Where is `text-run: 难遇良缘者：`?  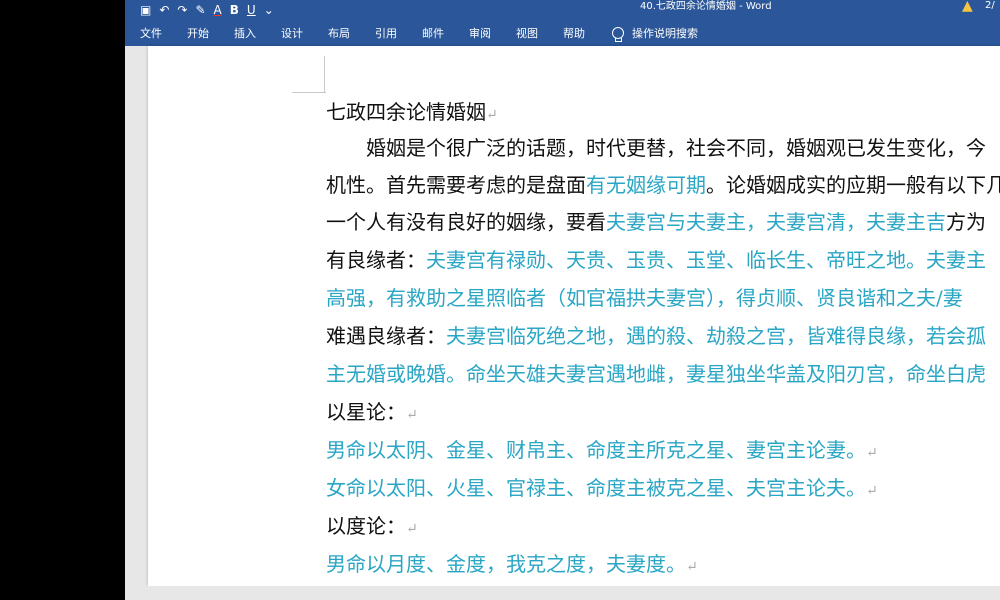 text-run: 难遇良缘者： is located at coordinates (386, 336).